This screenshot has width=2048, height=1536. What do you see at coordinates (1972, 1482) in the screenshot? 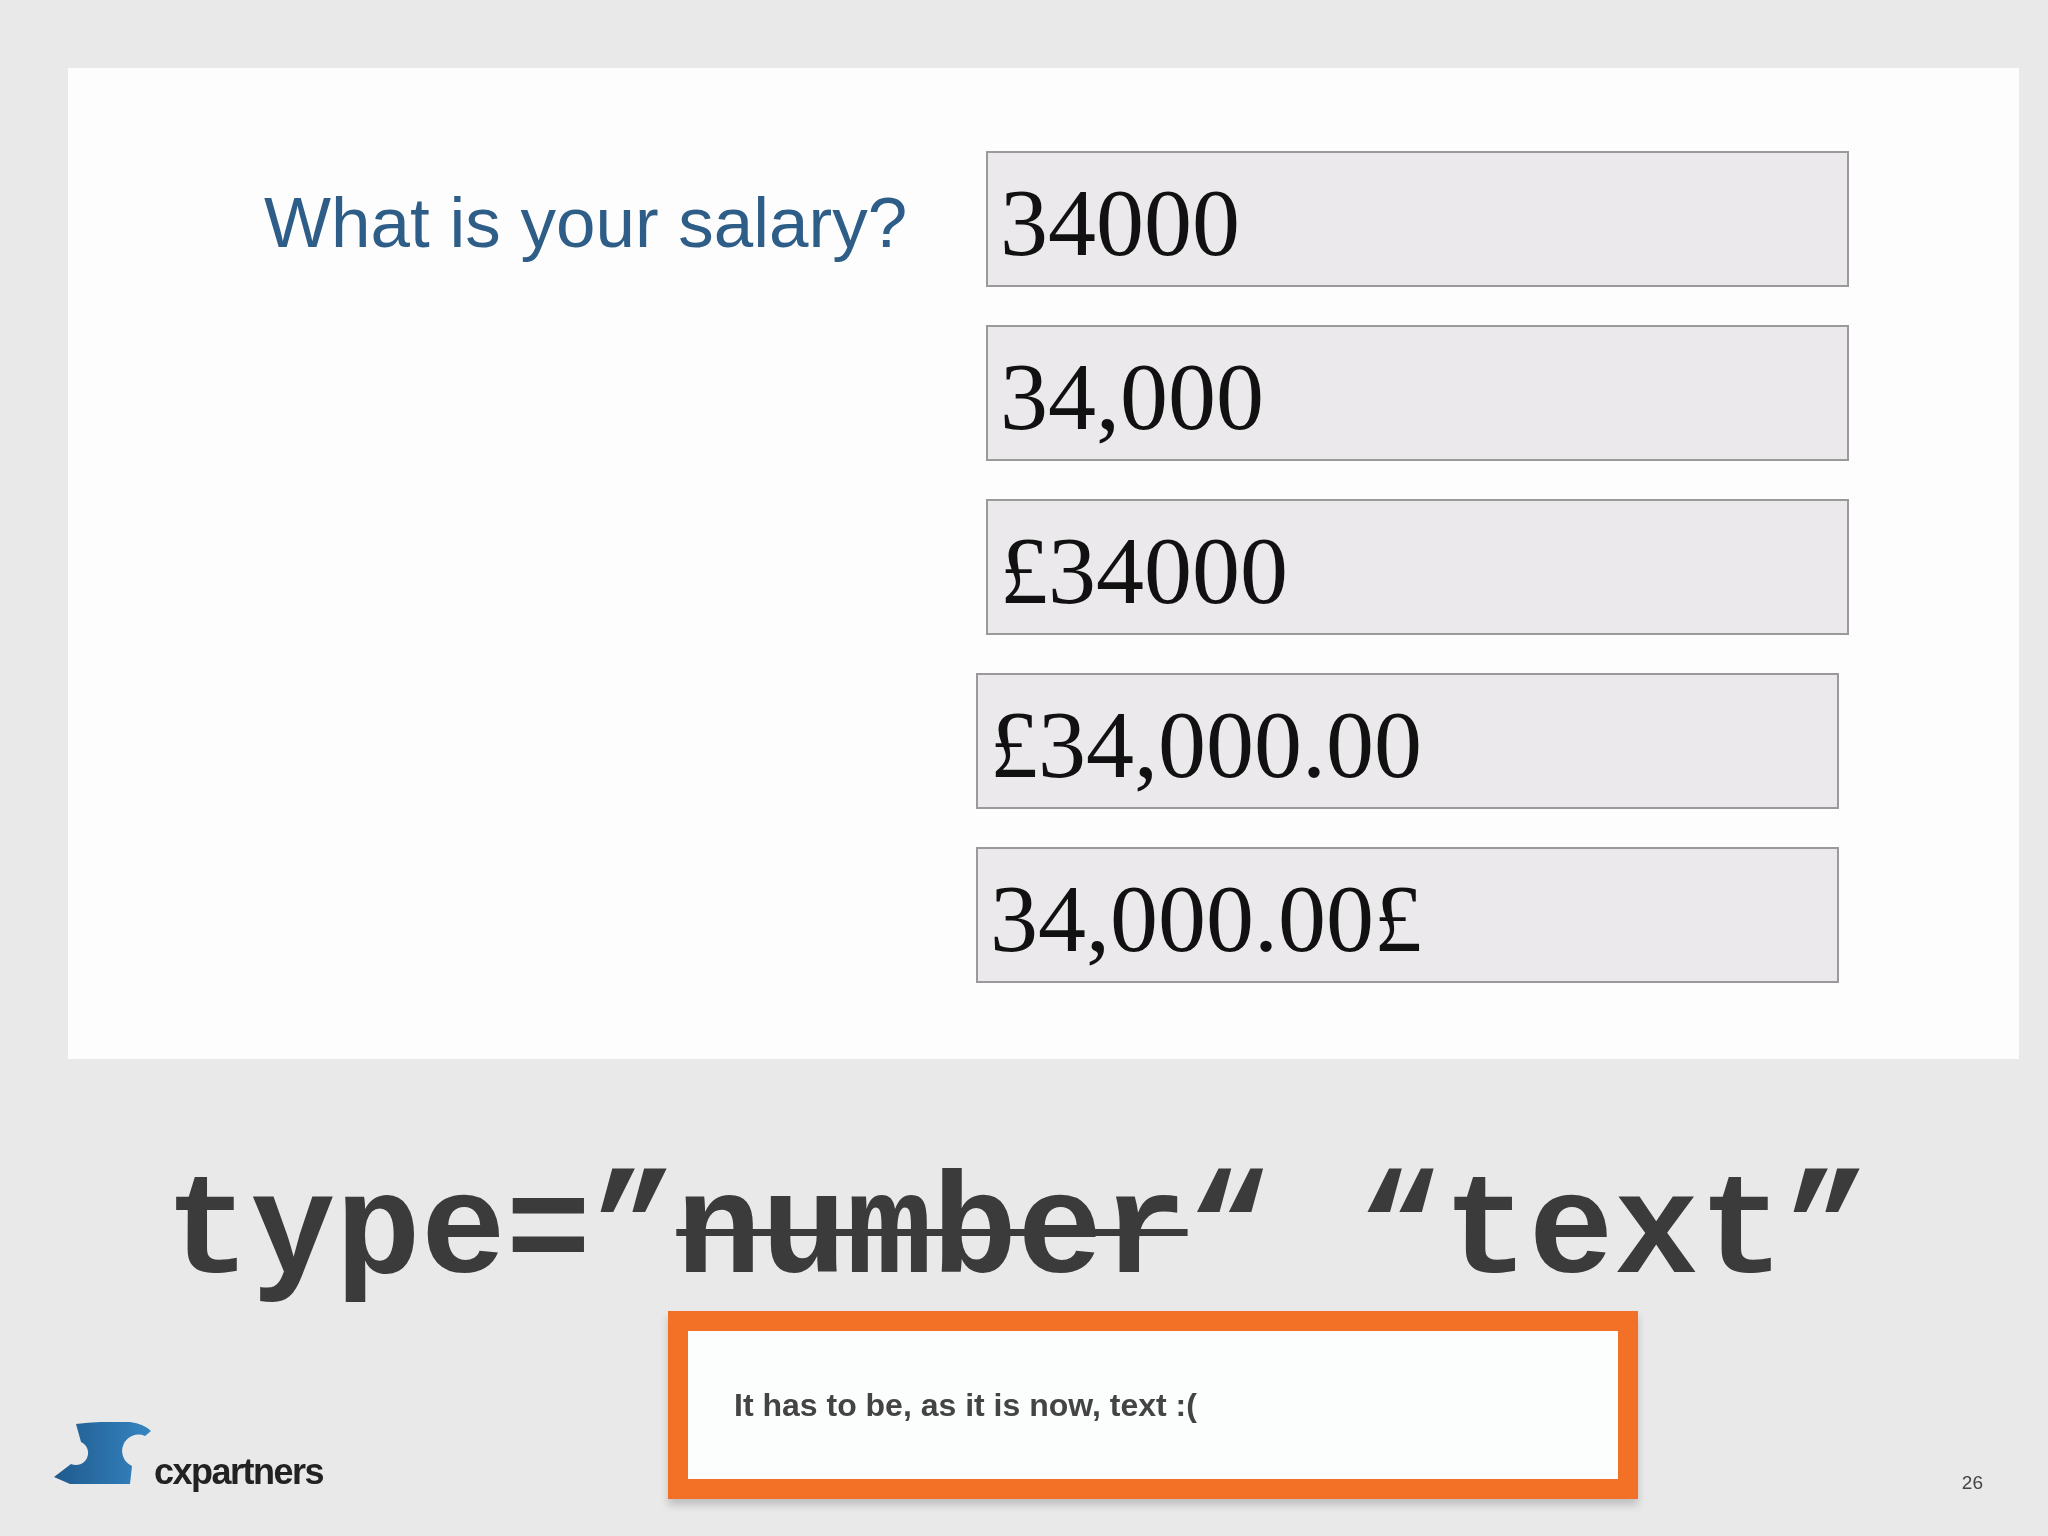
I see `page-number: 26` at bounding box center [1972, 1482].